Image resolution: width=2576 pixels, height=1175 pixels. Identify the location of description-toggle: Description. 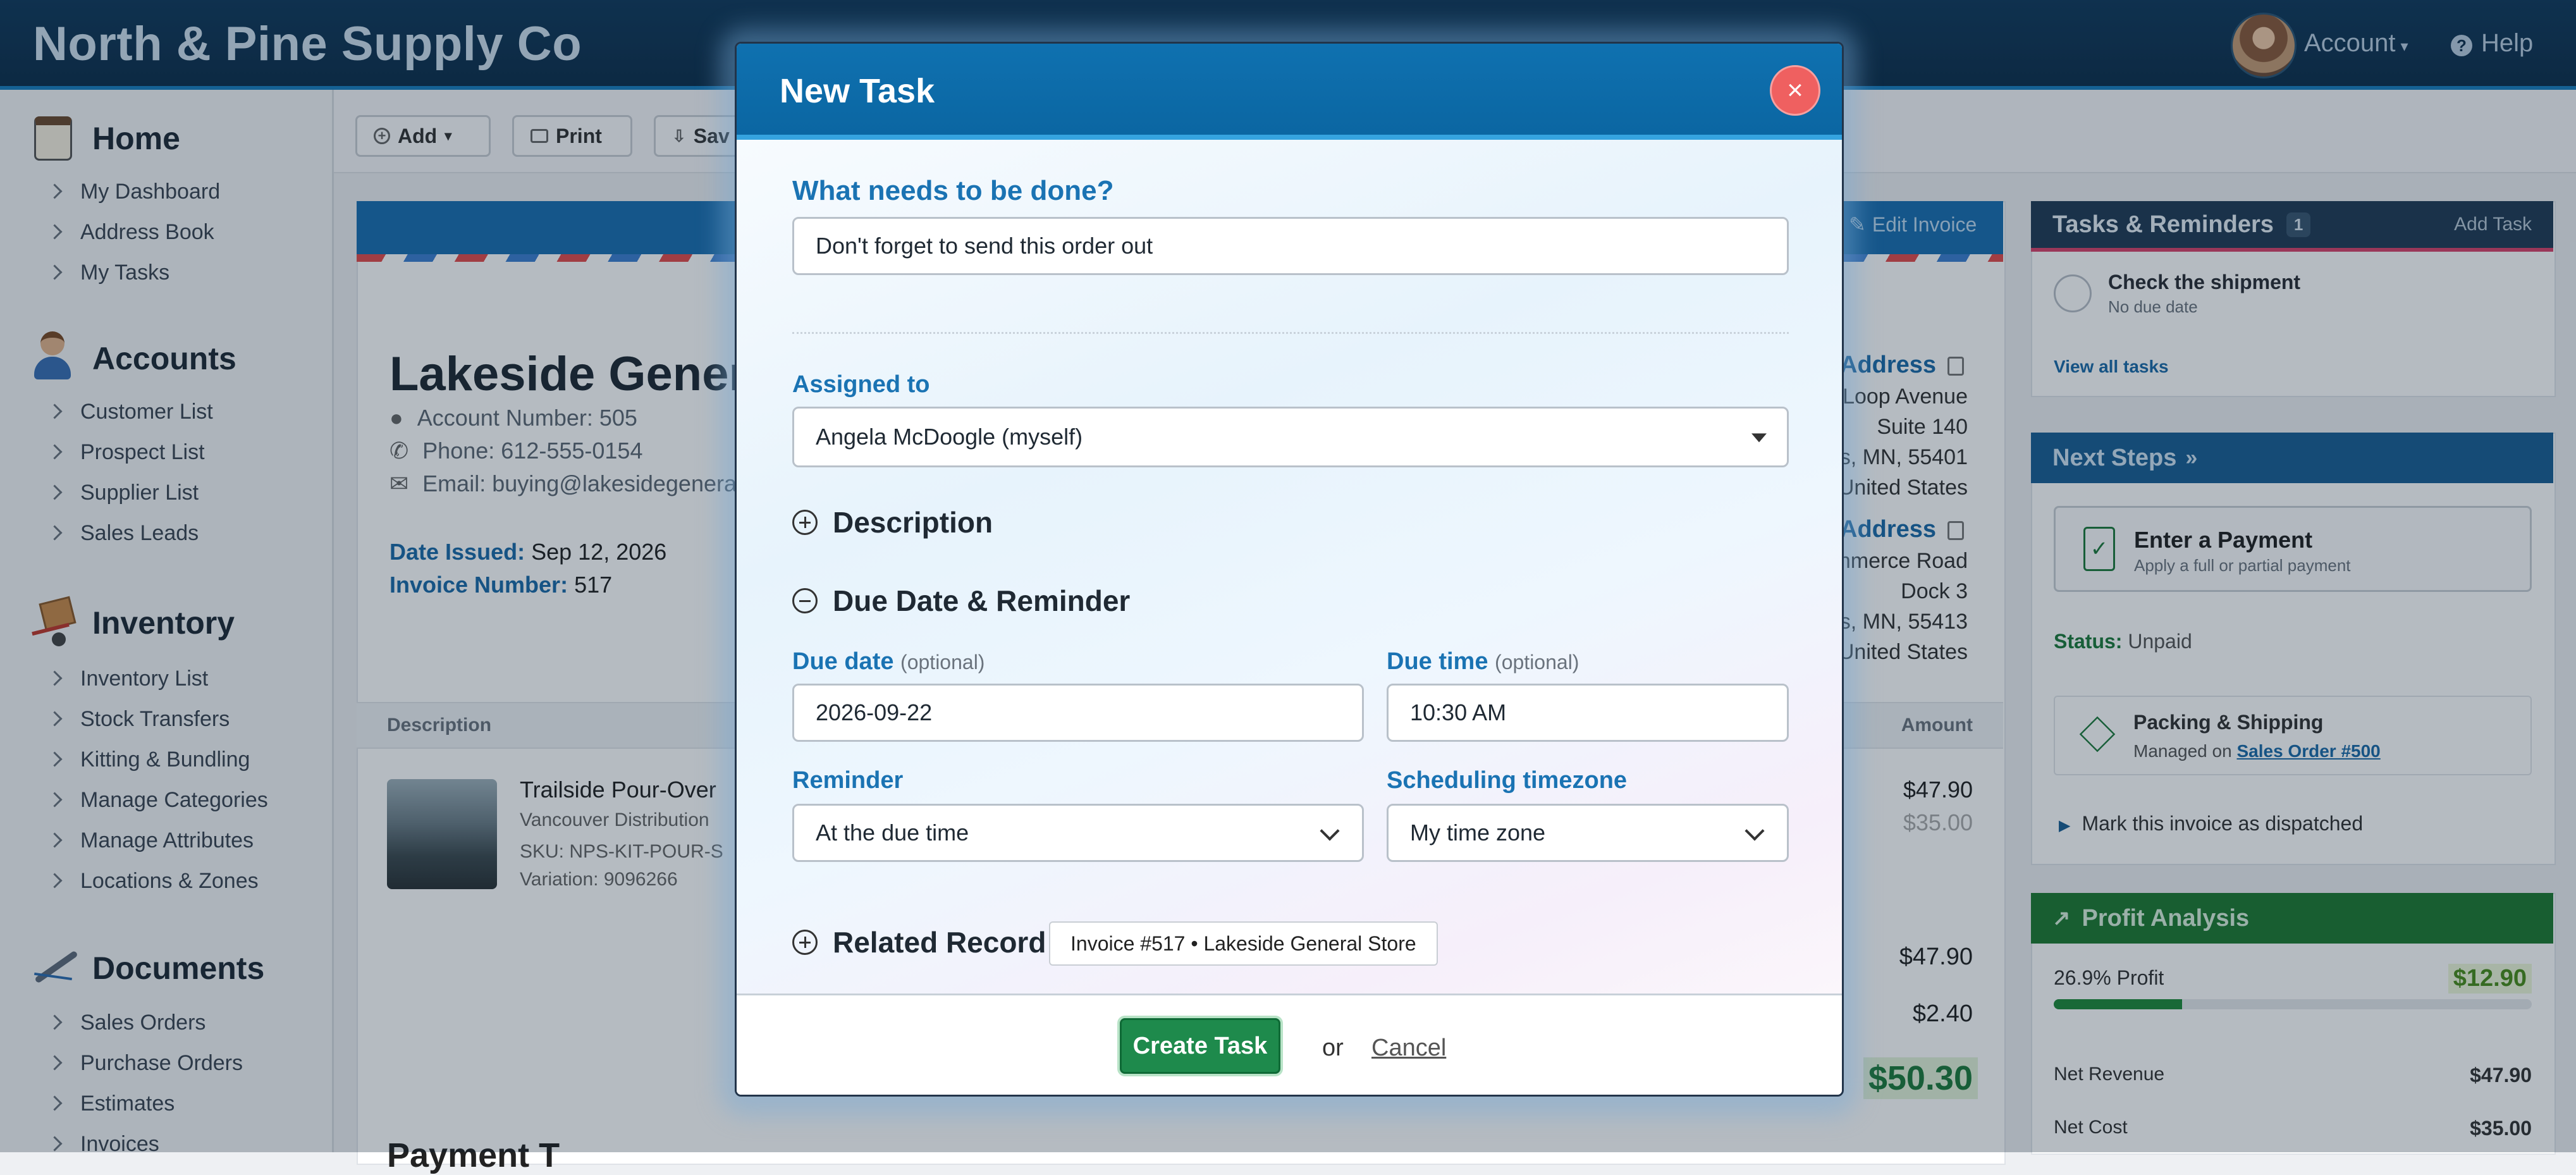
(892, 522).